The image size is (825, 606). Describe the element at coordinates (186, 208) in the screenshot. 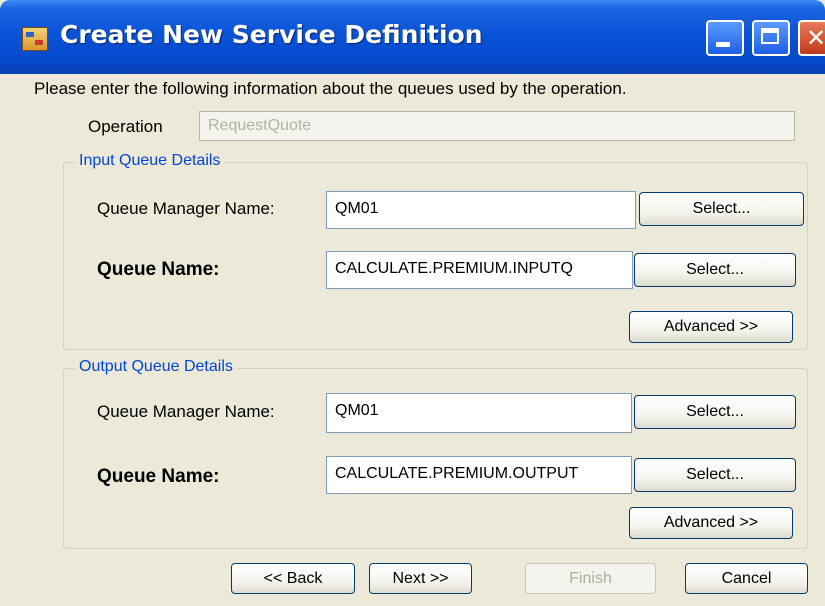

I see `input-qm-label: Queue Manager Name:` at that location.